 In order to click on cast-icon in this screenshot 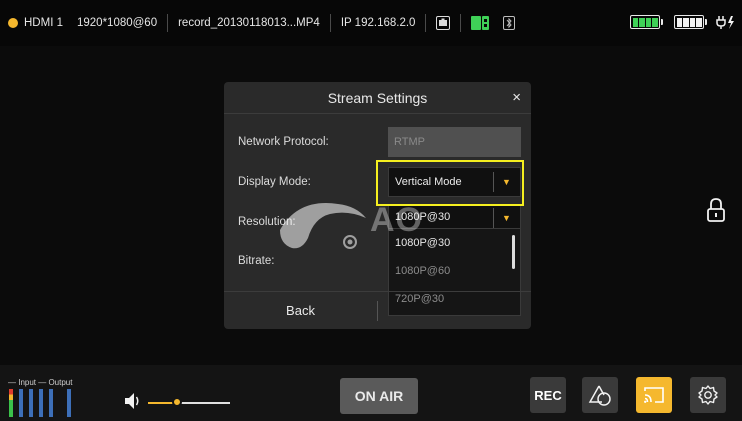, I will do `click(654, 395)`.